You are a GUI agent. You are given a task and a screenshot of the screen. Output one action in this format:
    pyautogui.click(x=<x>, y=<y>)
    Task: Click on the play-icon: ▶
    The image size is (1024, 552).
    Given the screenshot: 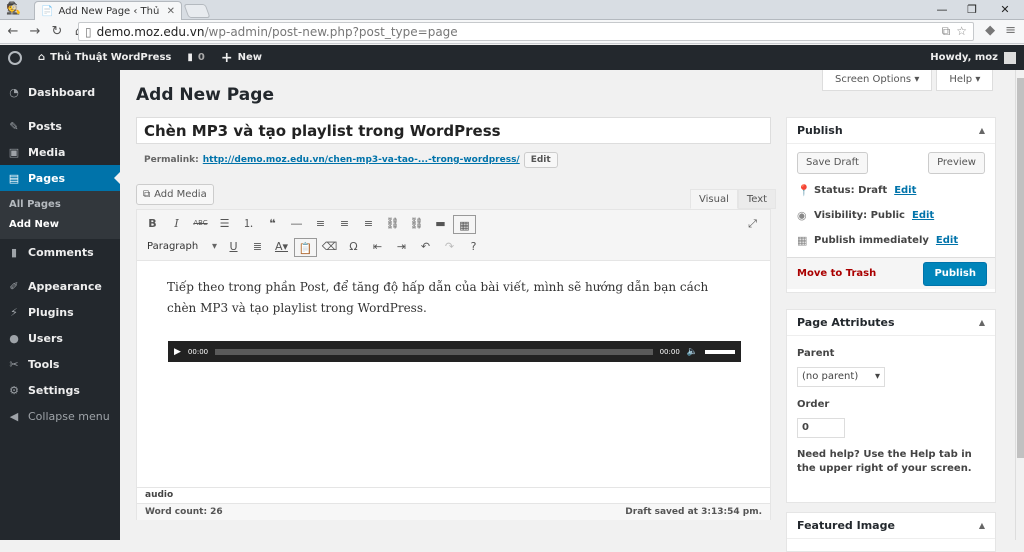 What is the action you would take?
    pyautogui.click(x=177, y=352)
    